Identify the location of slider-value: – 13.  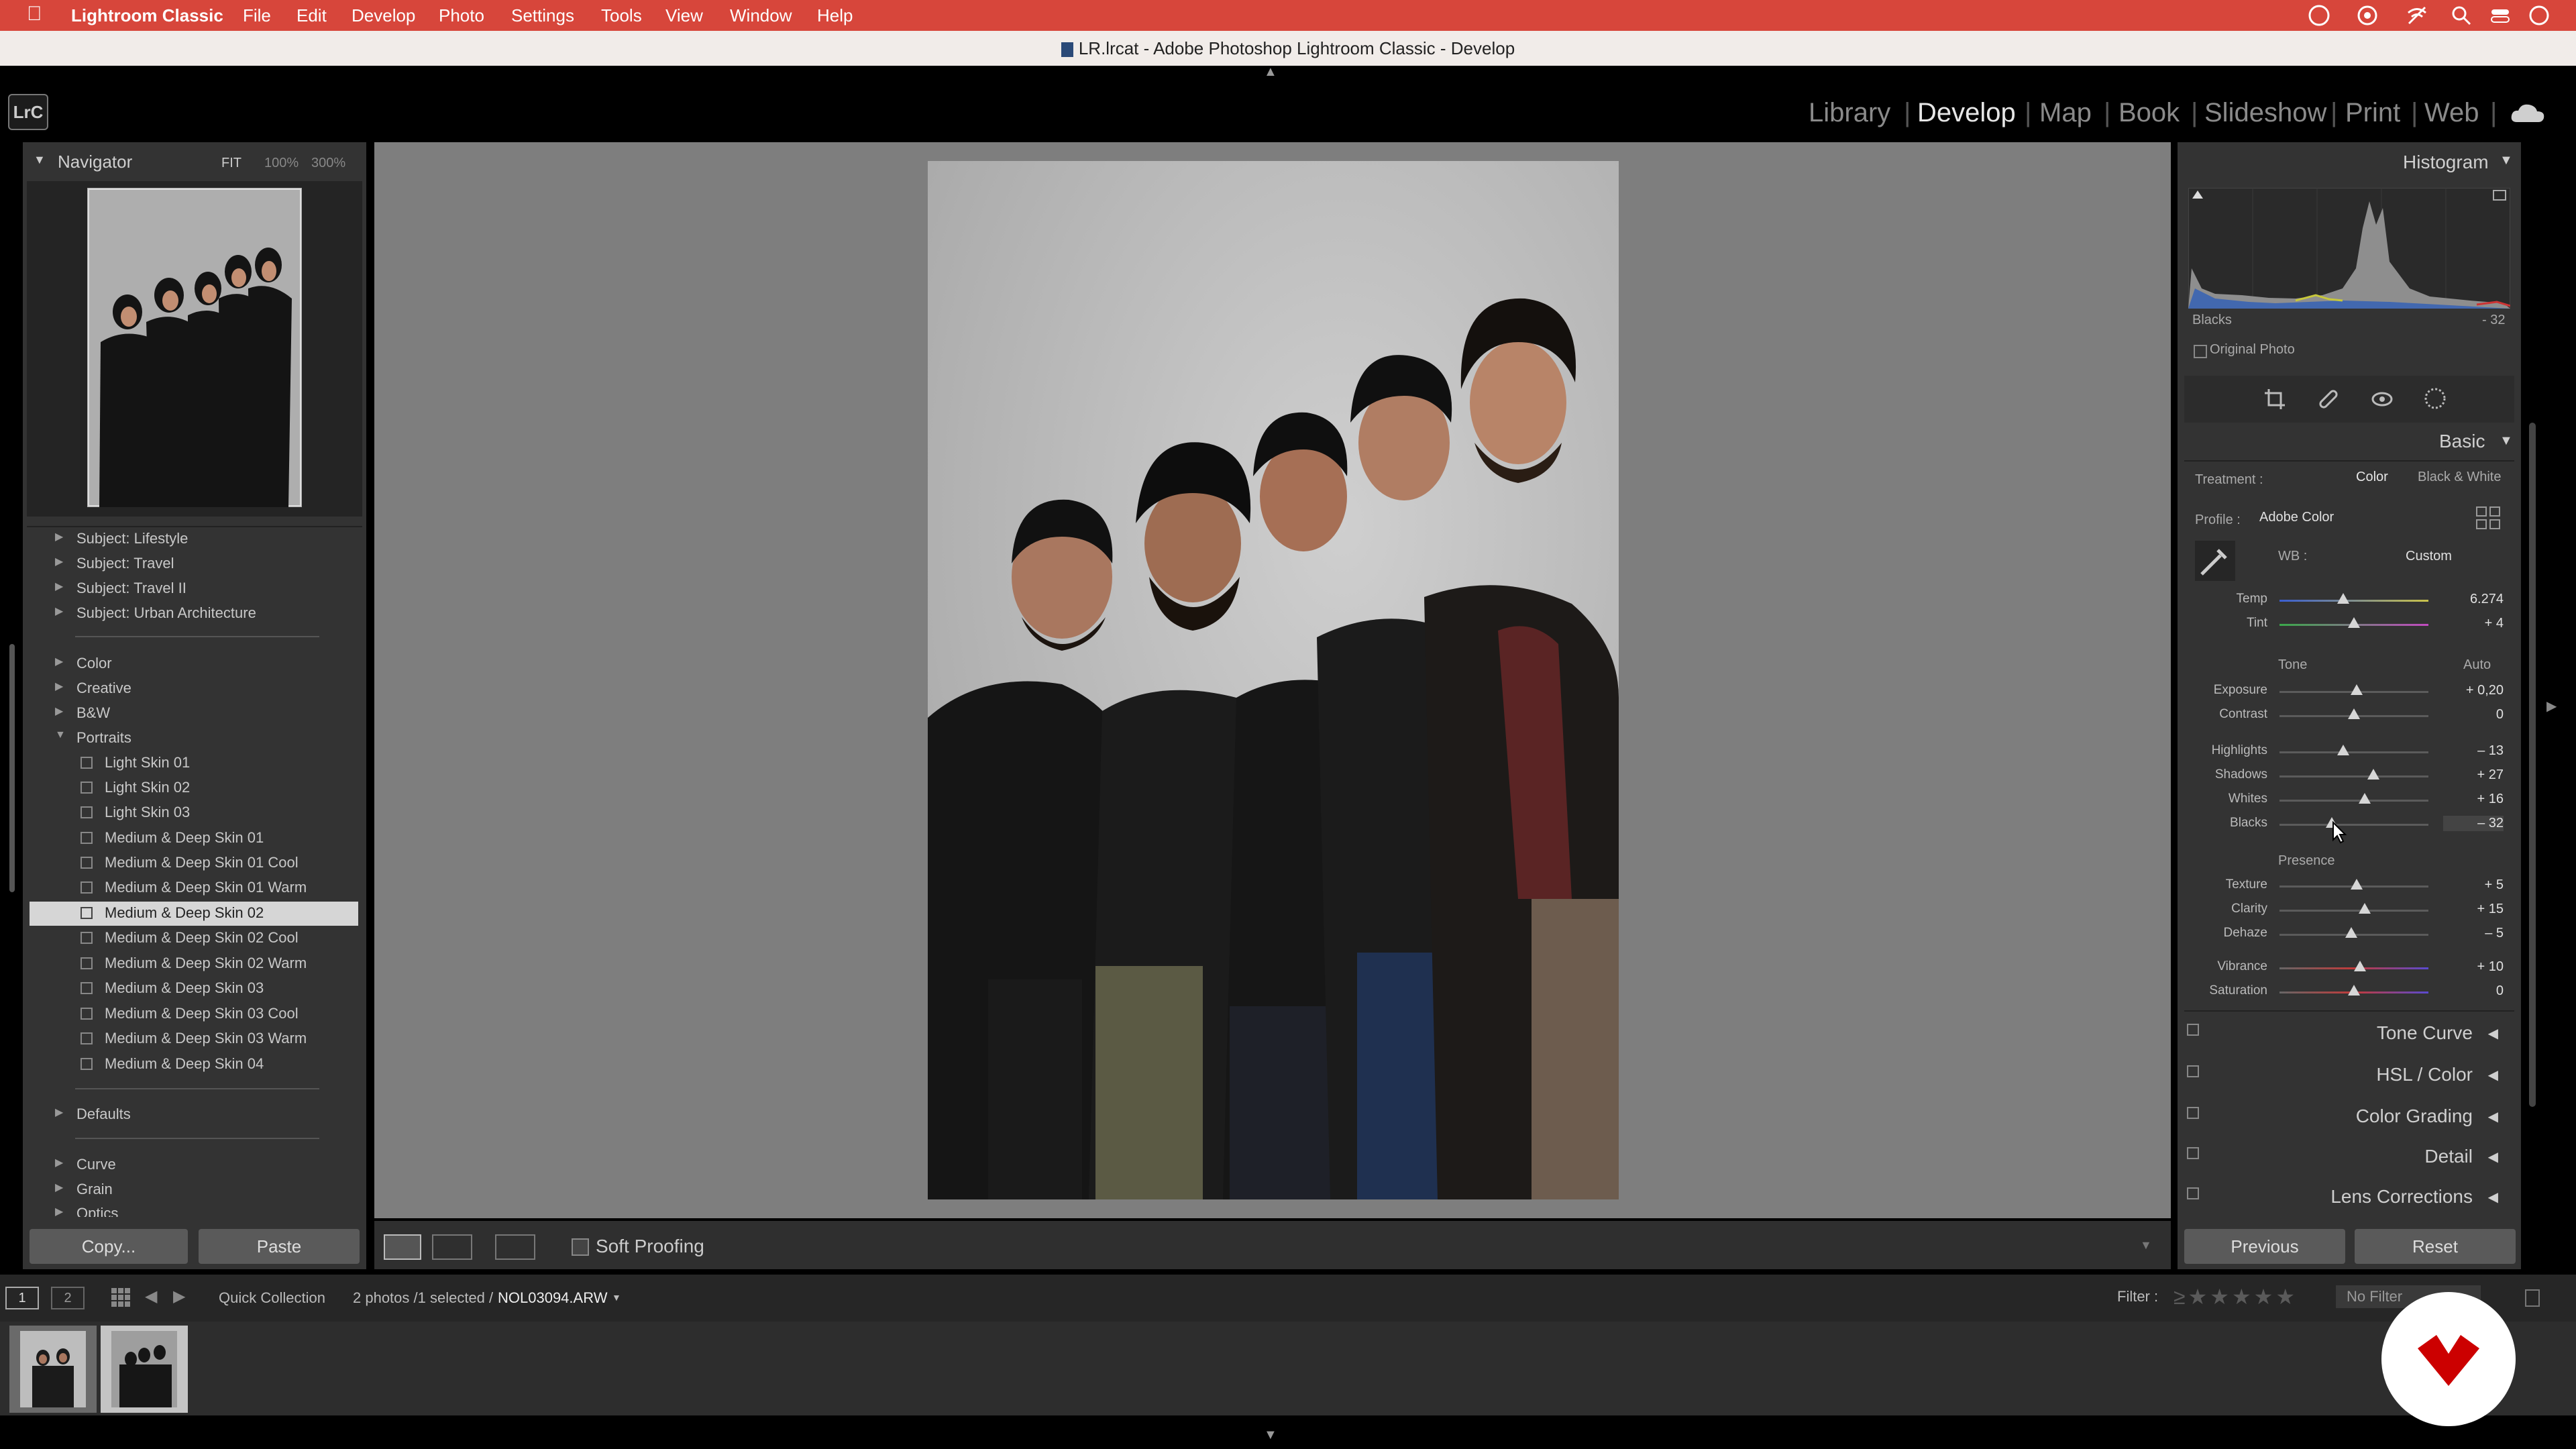
(2473, 751).